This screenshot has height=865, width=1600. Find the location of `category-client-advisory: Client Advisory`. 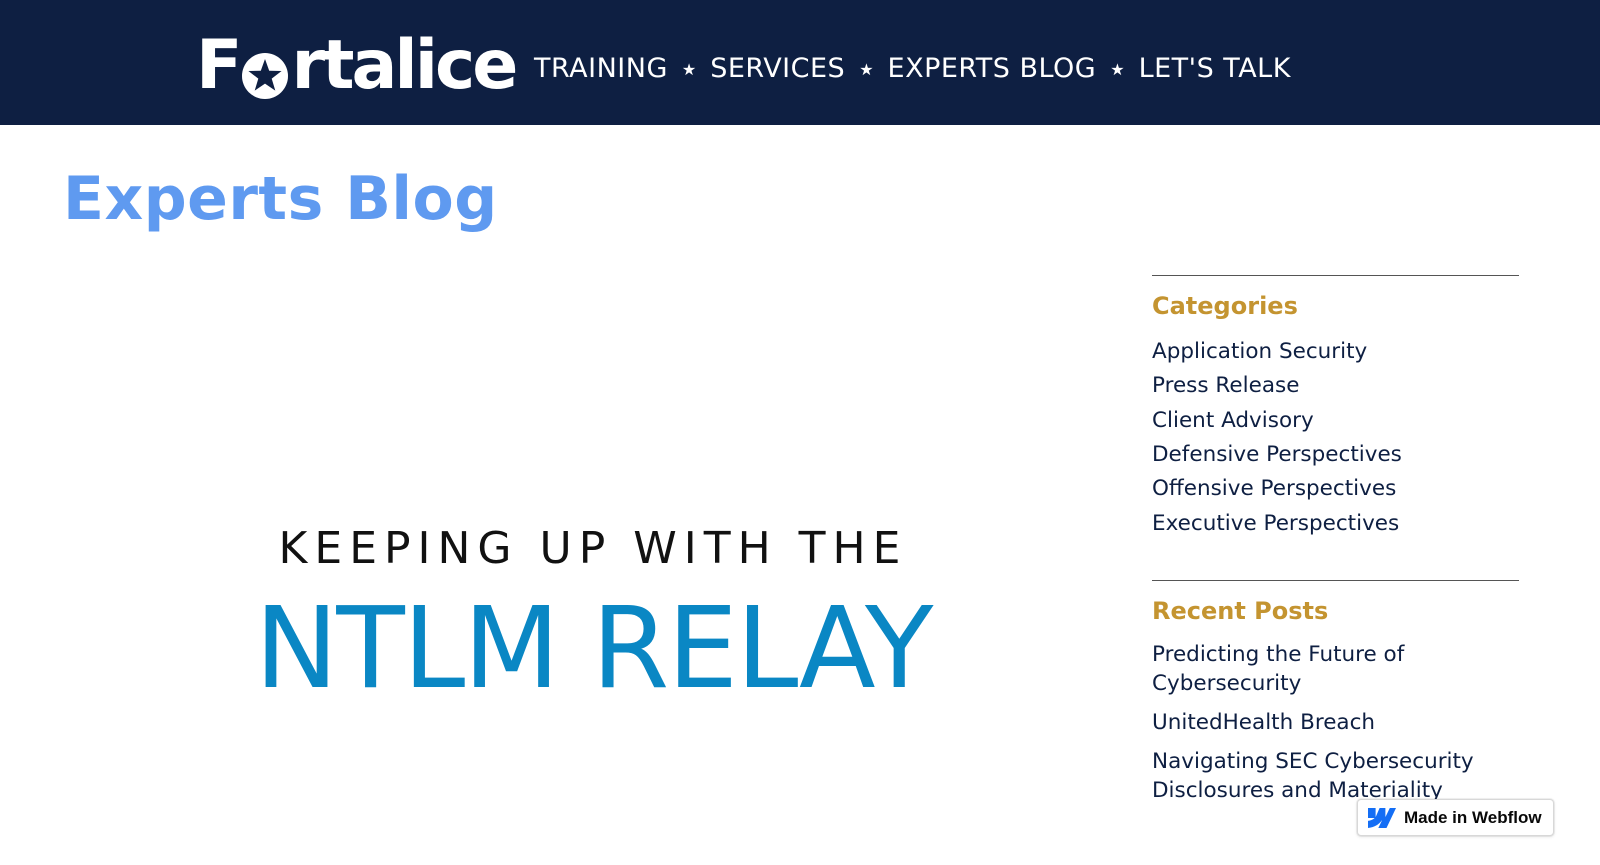

category-client-advisory: Client Advisory is located at coordinates (1335, 421).